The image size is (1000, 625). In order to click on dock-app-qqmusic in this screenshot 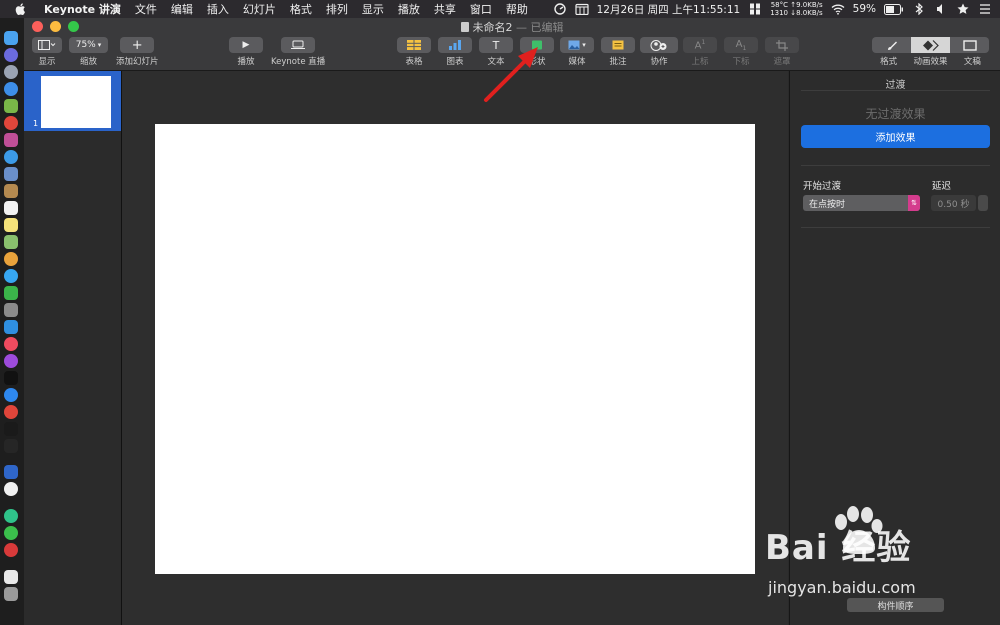, I will do `click(11, 516)`.